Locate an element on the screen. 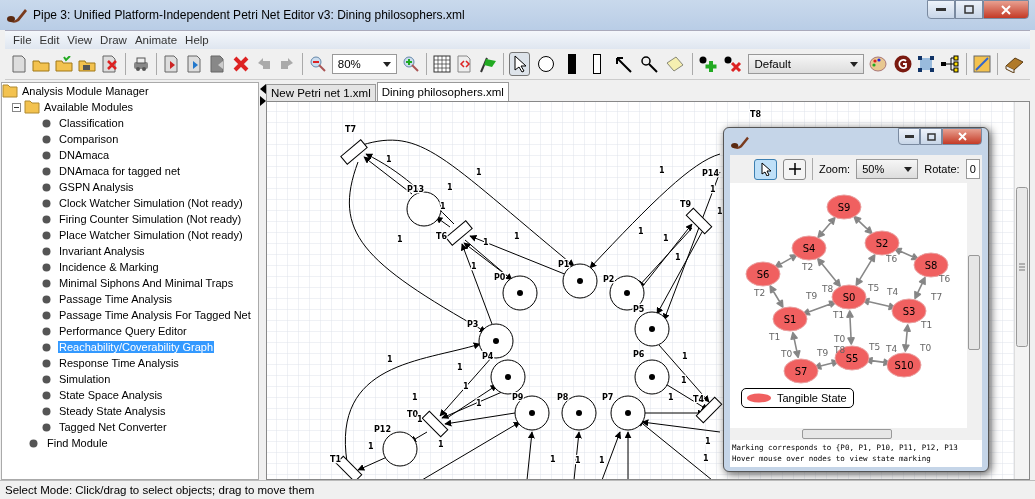 This screenshot has height=499, width=1035. tree-item: Incidence & Marking is located at coordinates (109, 267).